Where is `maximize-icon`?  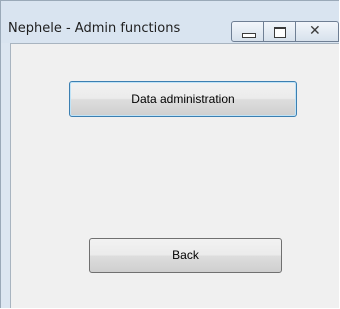 maximize-icon is located at coordinates (279, 31).